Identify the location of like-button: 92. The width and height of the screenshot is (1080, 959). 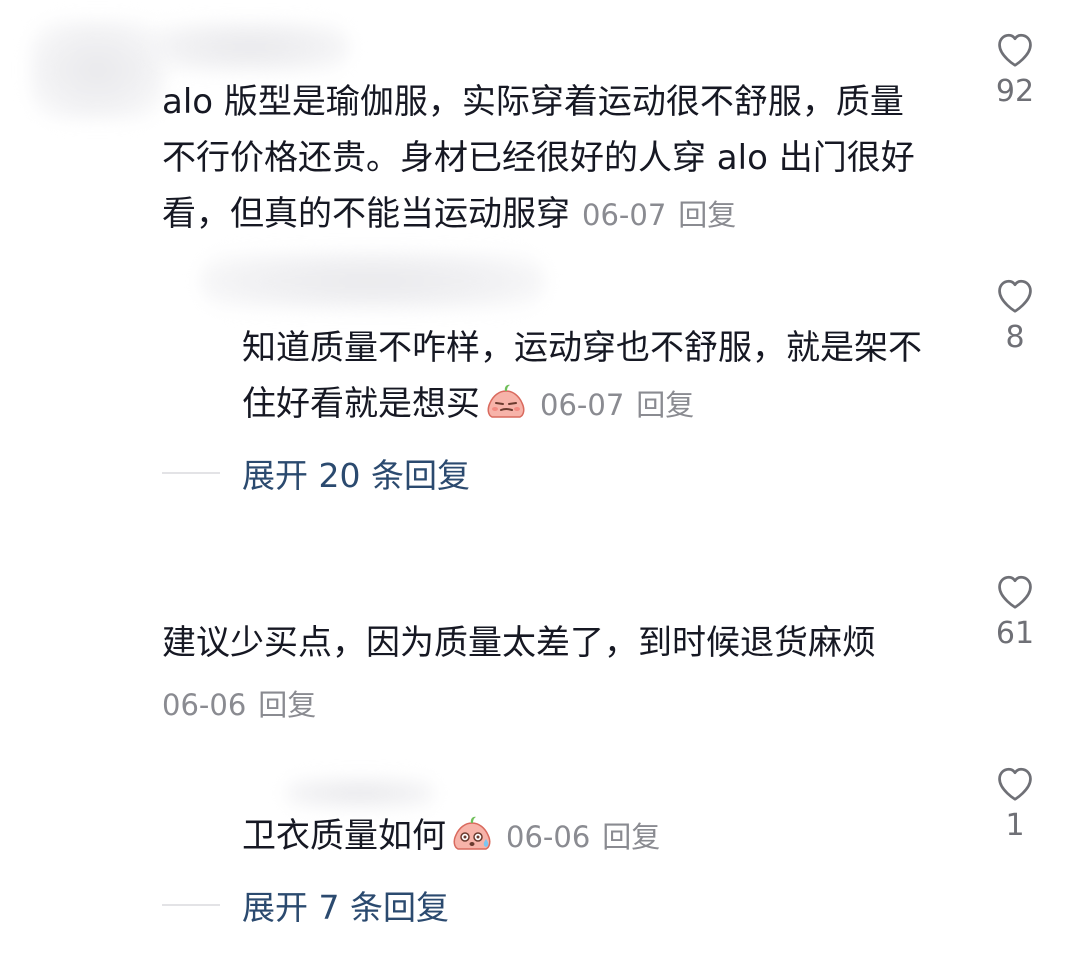
(1015, 68).